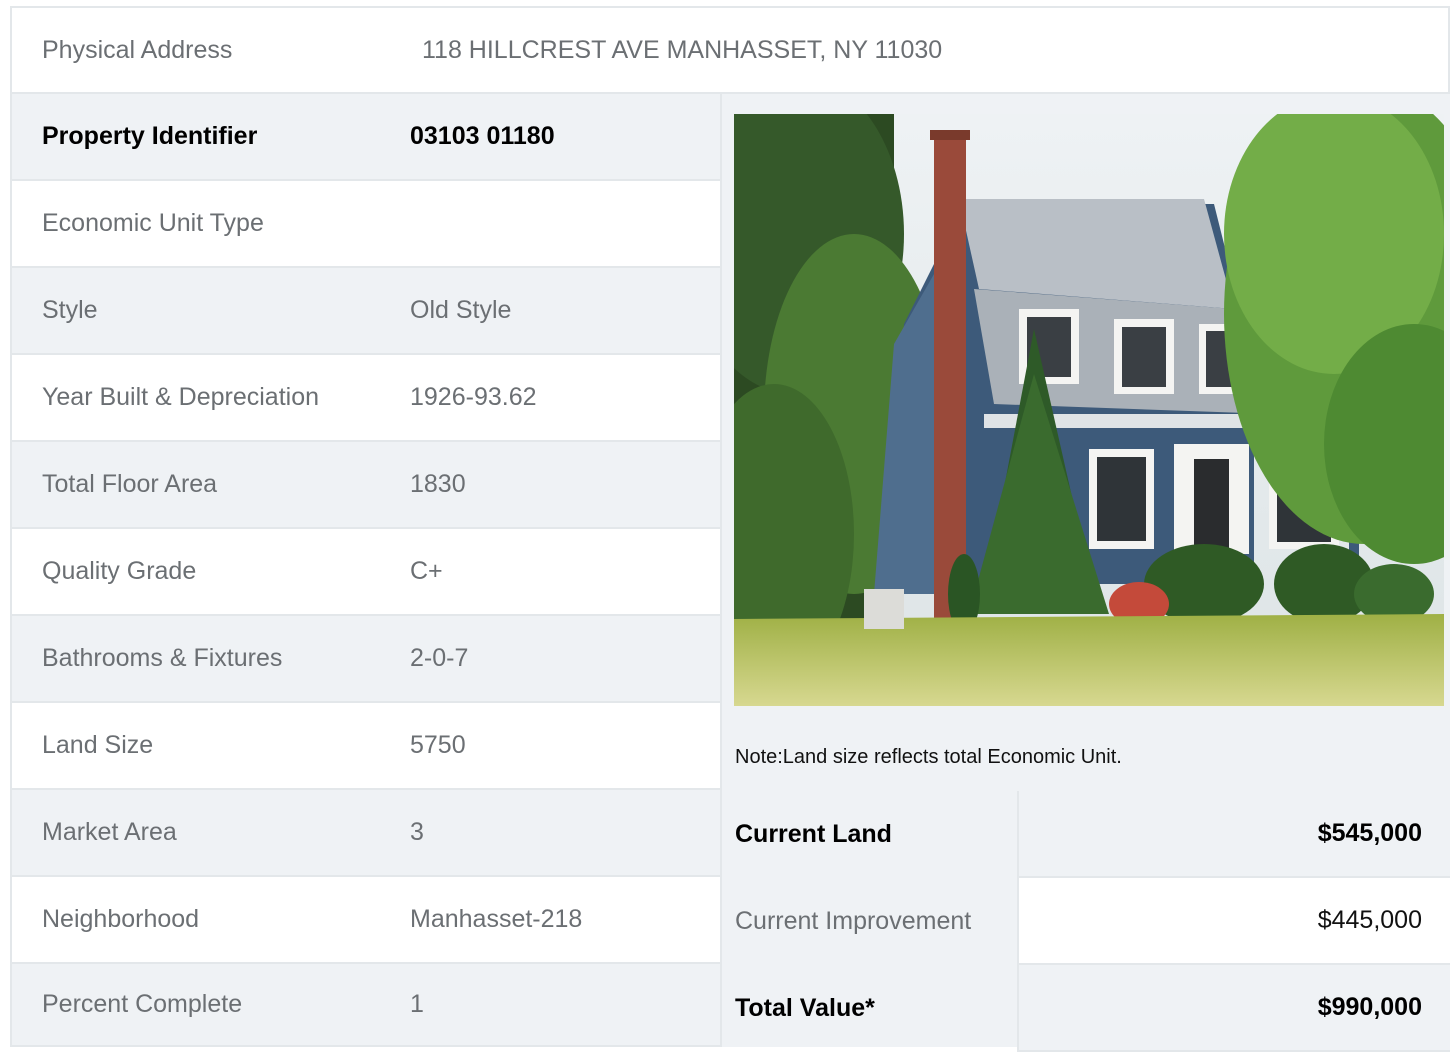 The width and height of the screenshot is (1450, 1052). What do you see at coordinates (551, 311) in the screenshot?
I see `detail-value-cell: Old Style` at bounding box center [551, 311].